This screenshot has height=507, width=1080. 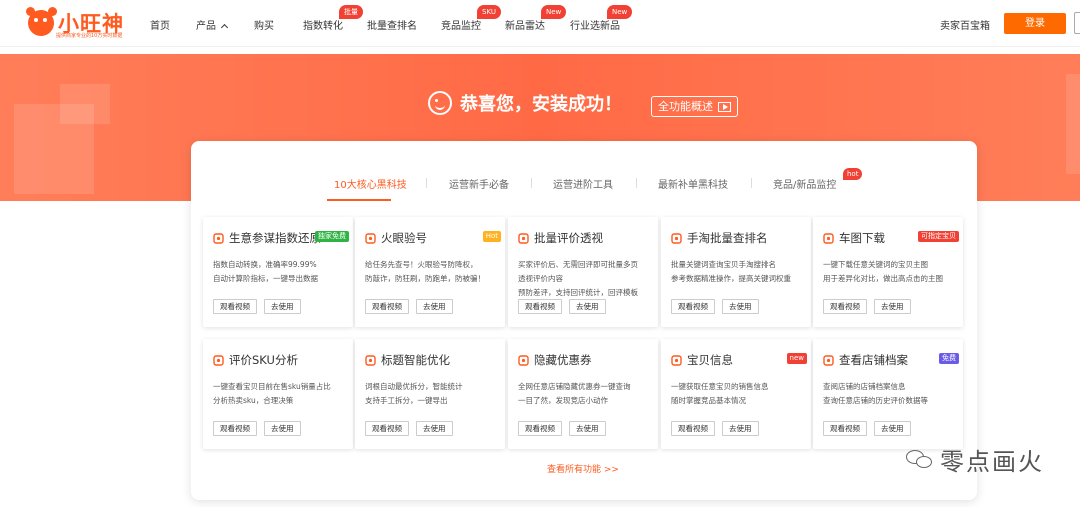 I want to click on nav-item-batch-rank: 批量查排名, so click(x=392, y=24).